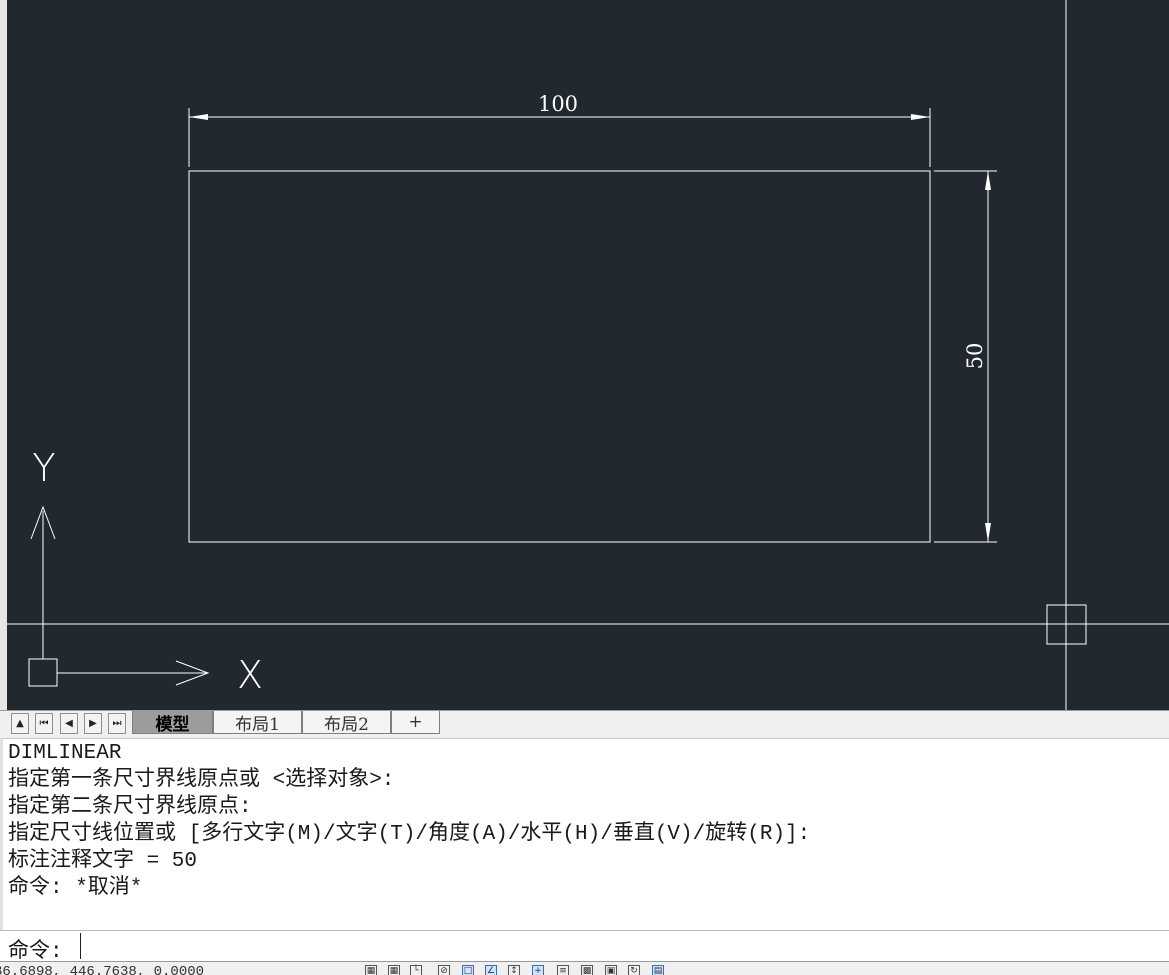 This screenshot has width=1169, height=975. What do you see at coordinates (117, 723) in the screenshot?
I see `last-tab-button: ⏭` at bounding box center [117, 723].